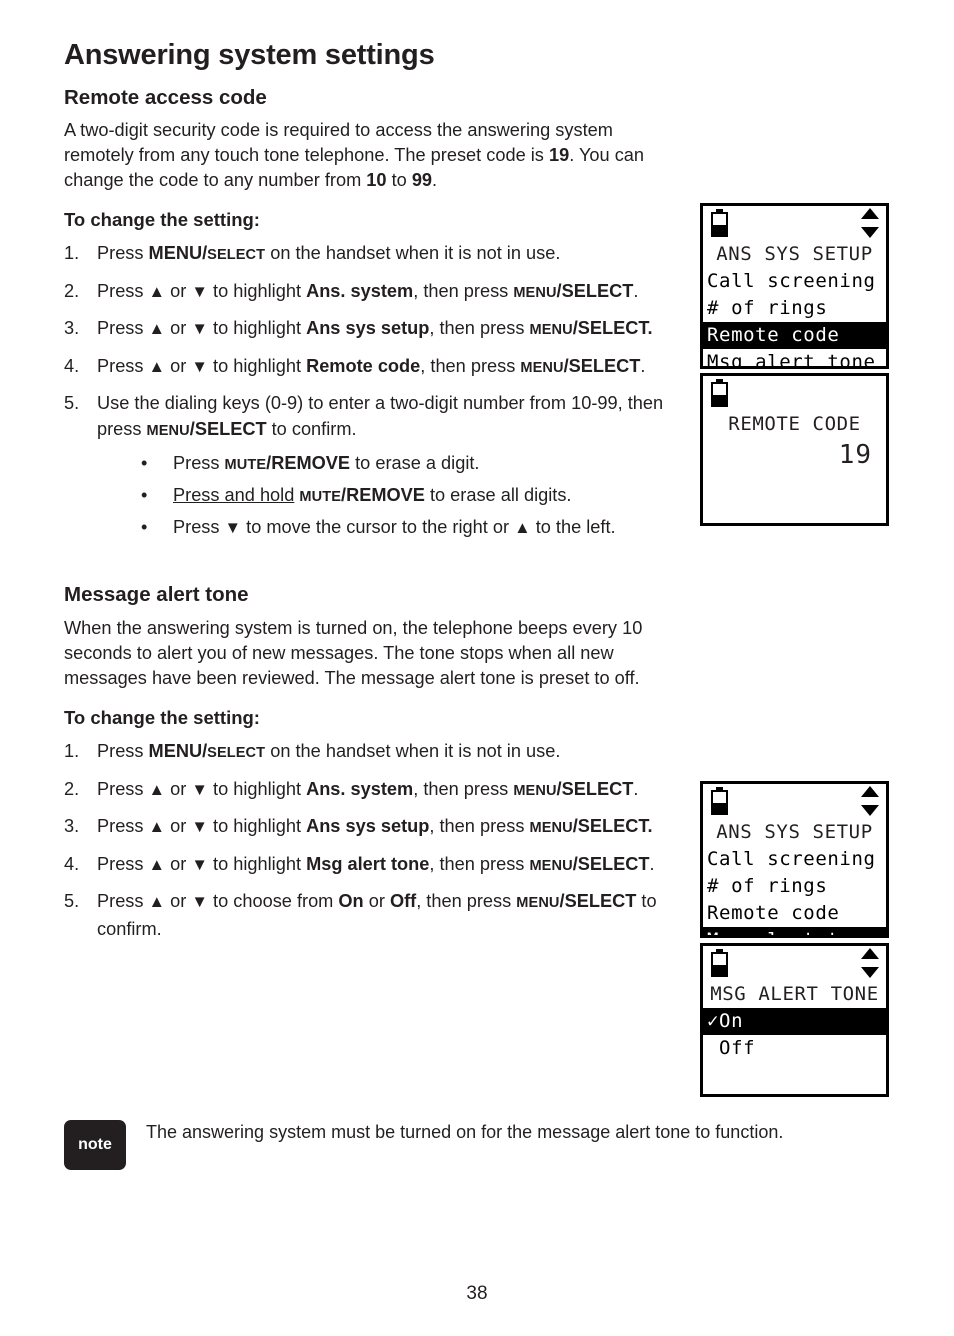 Image resolution: width=954 pixels, height=1336 pixels. Describe the element at coordinates (794, 455) in the screenshot. I see `lcd-remote-code-value: 19` at that location.